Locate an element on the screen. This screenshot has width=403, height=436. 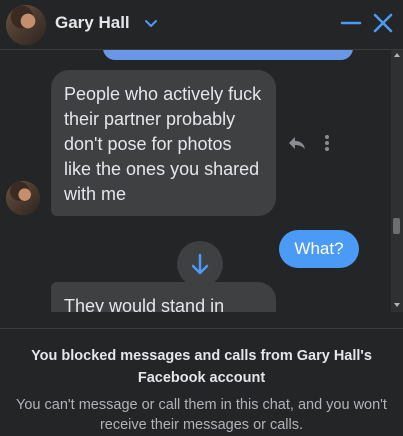
reply-icon is located at coordinates (297, 143).